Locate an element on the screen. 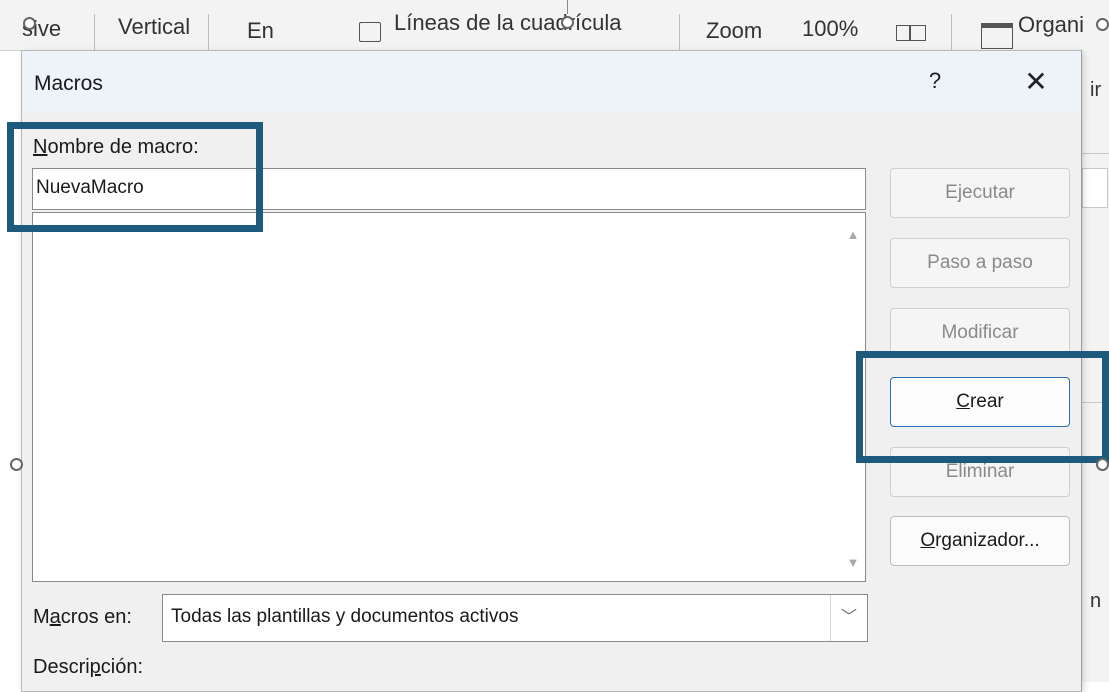  accelerator-letter: p is located at coordinates (95, 667).